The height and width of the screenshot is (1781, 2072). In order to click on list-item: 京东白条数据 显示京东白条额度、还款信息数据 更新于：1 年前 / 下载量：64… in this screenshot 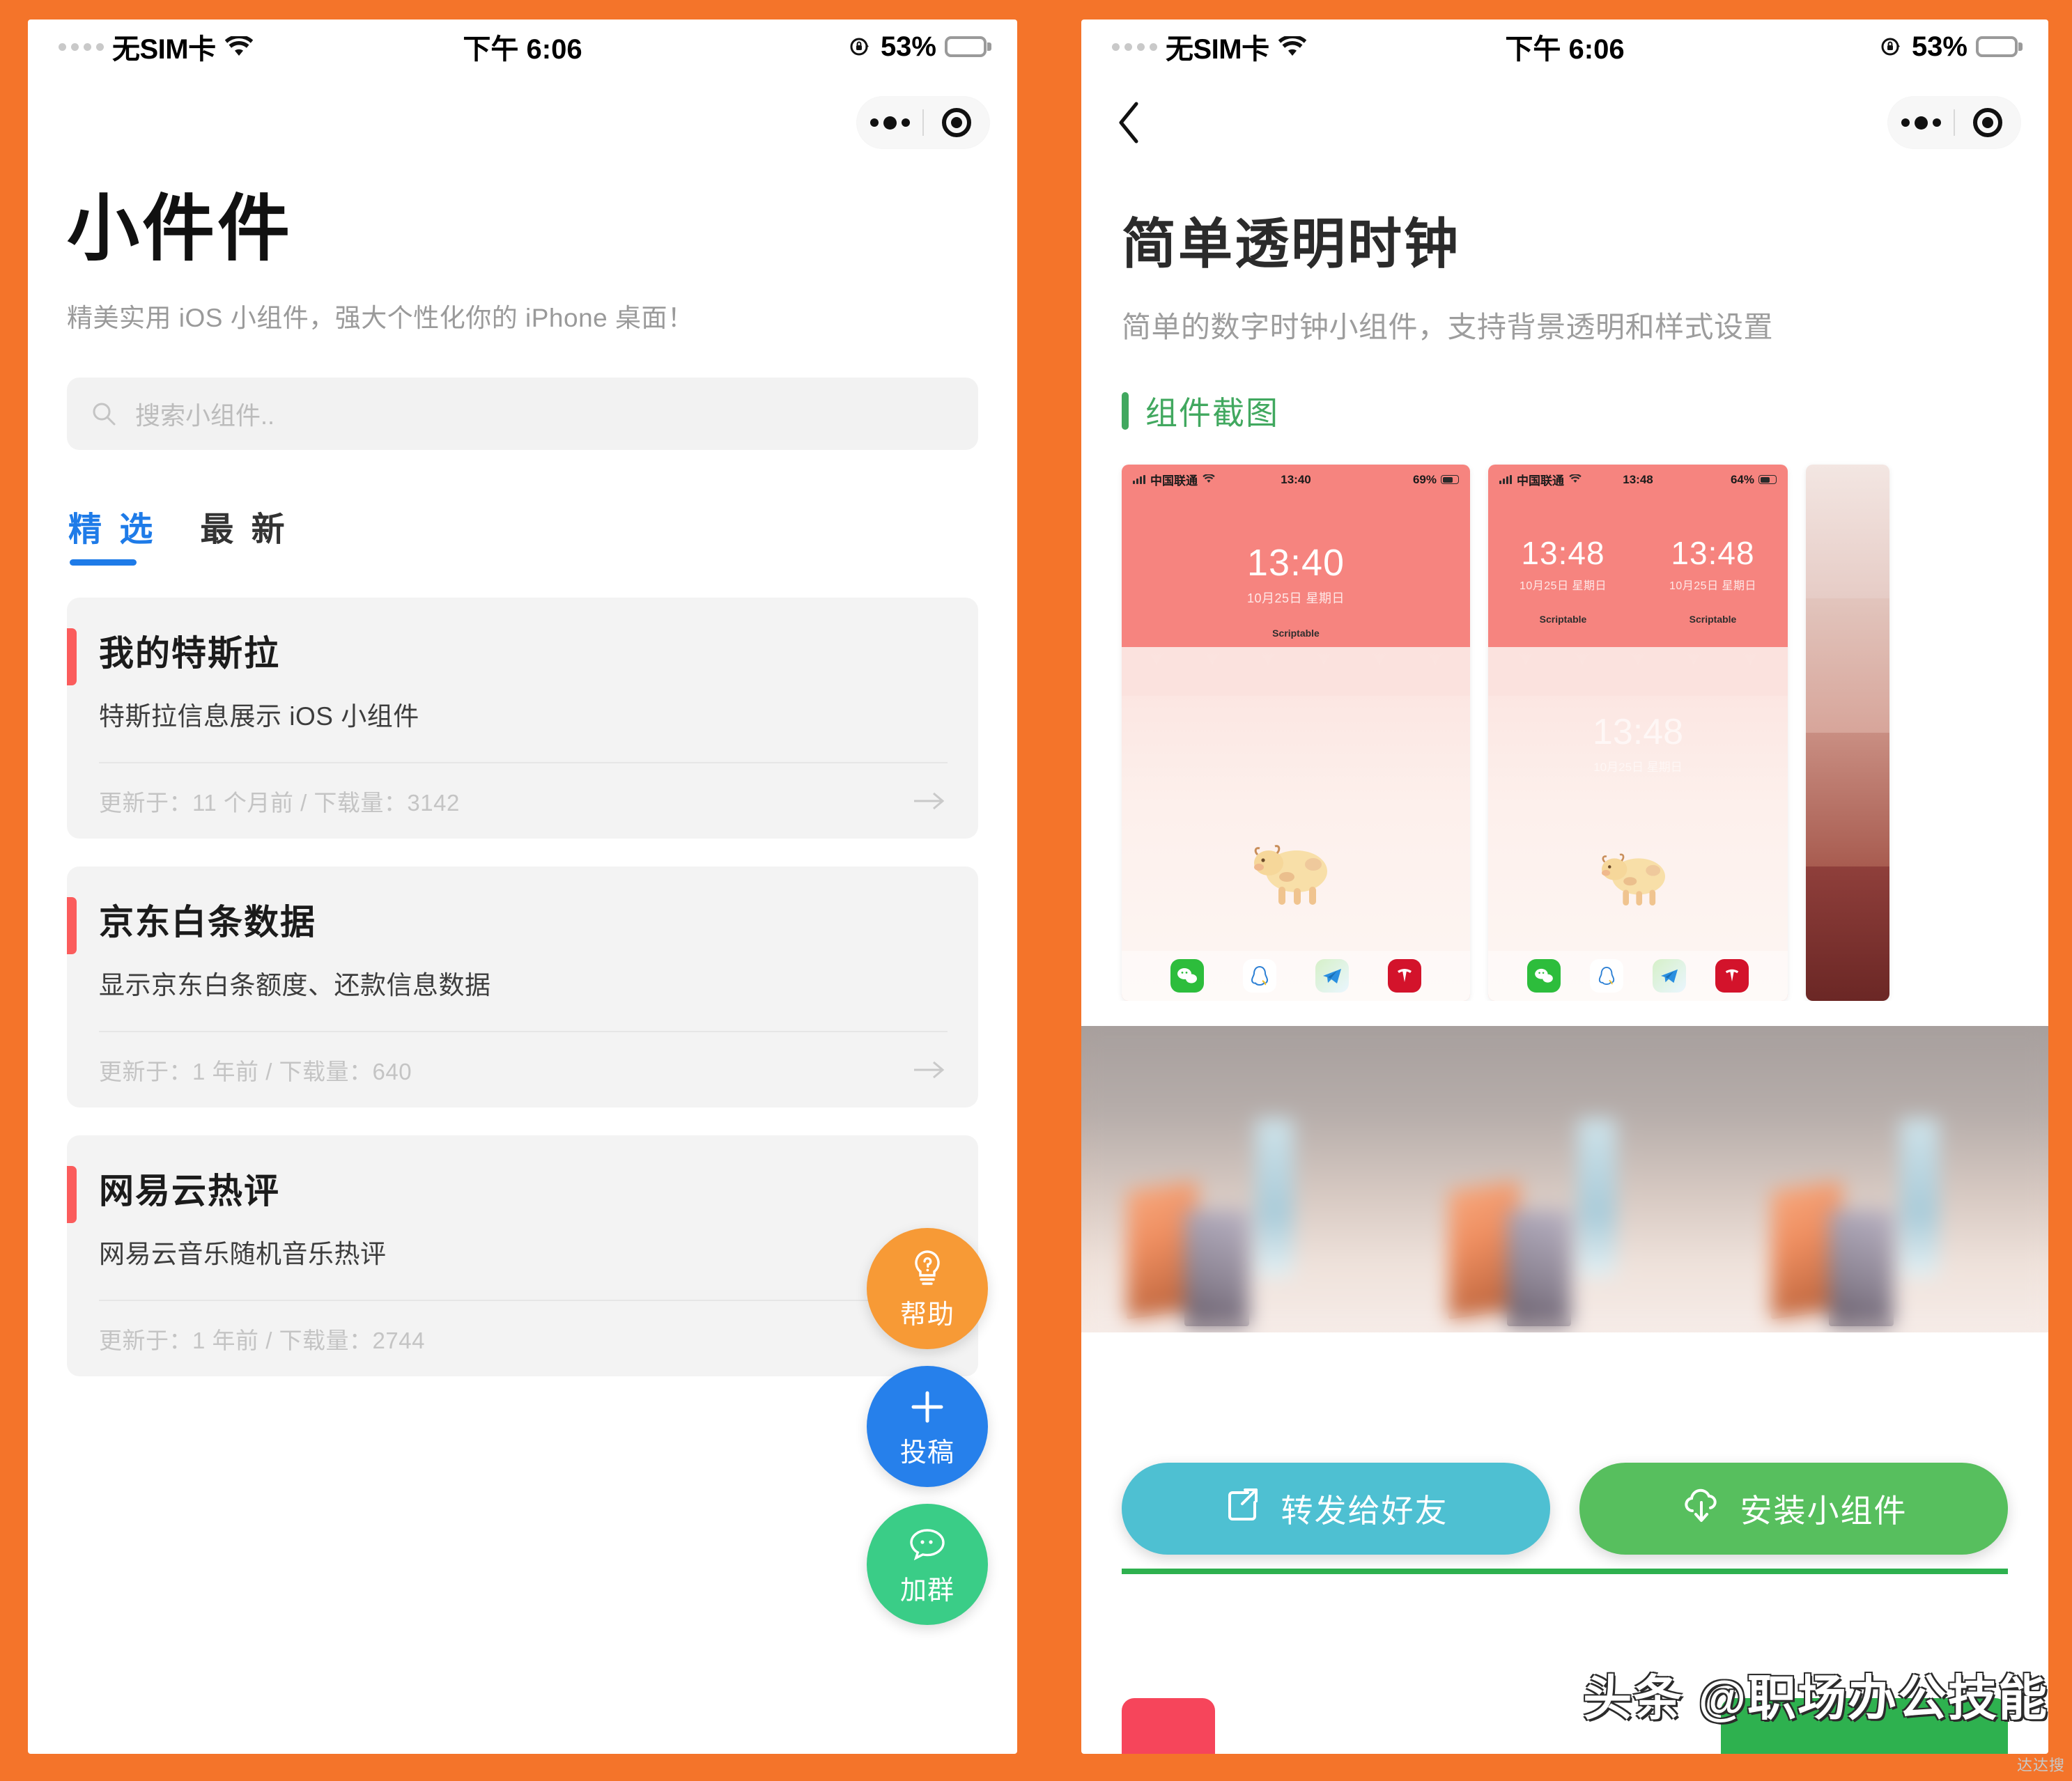, I will do `click(522, 986)`.